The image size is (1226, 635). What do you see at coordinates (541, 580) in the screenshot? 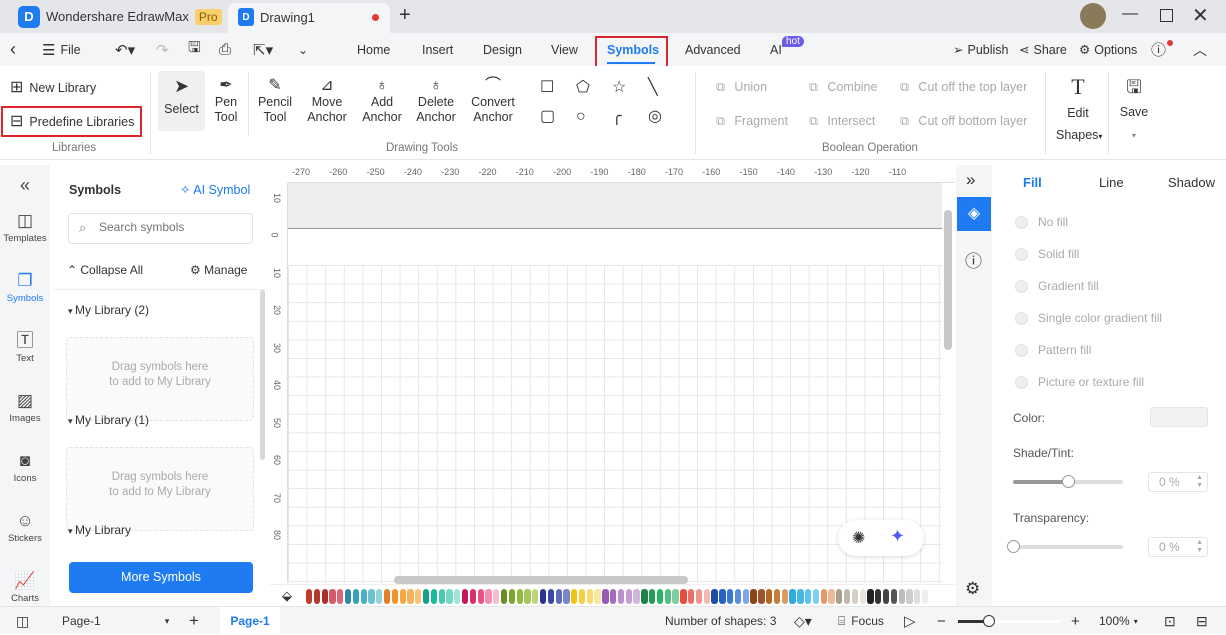
I see `horizontal-scrollbar` at bounding box center [541, 580].